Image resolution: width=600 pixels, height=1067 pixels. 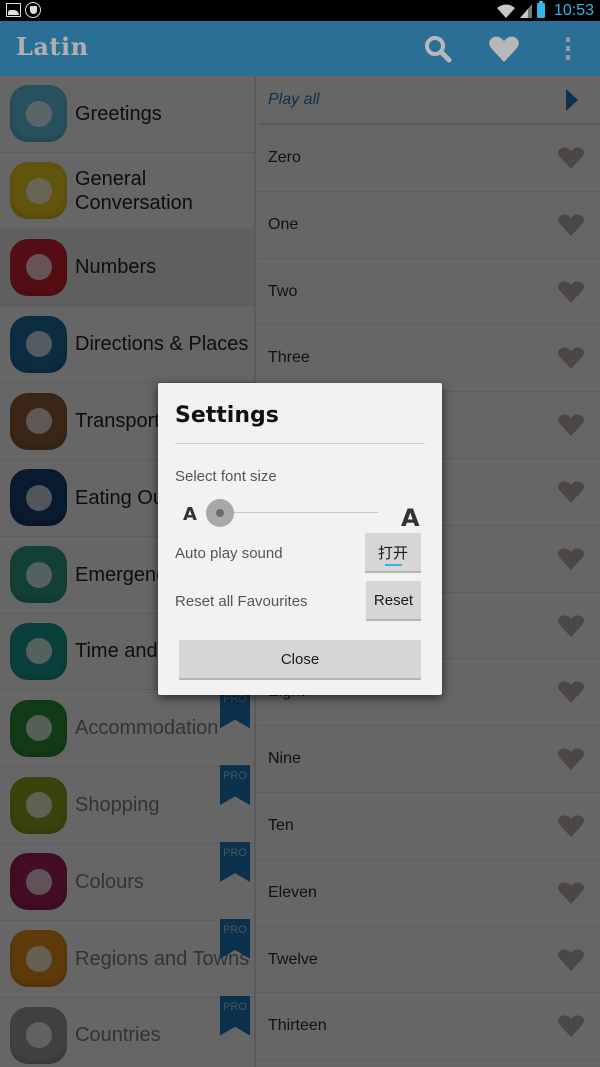 I want to click on auto-play-toggle-label: 打开, so click(x=392, y=553).